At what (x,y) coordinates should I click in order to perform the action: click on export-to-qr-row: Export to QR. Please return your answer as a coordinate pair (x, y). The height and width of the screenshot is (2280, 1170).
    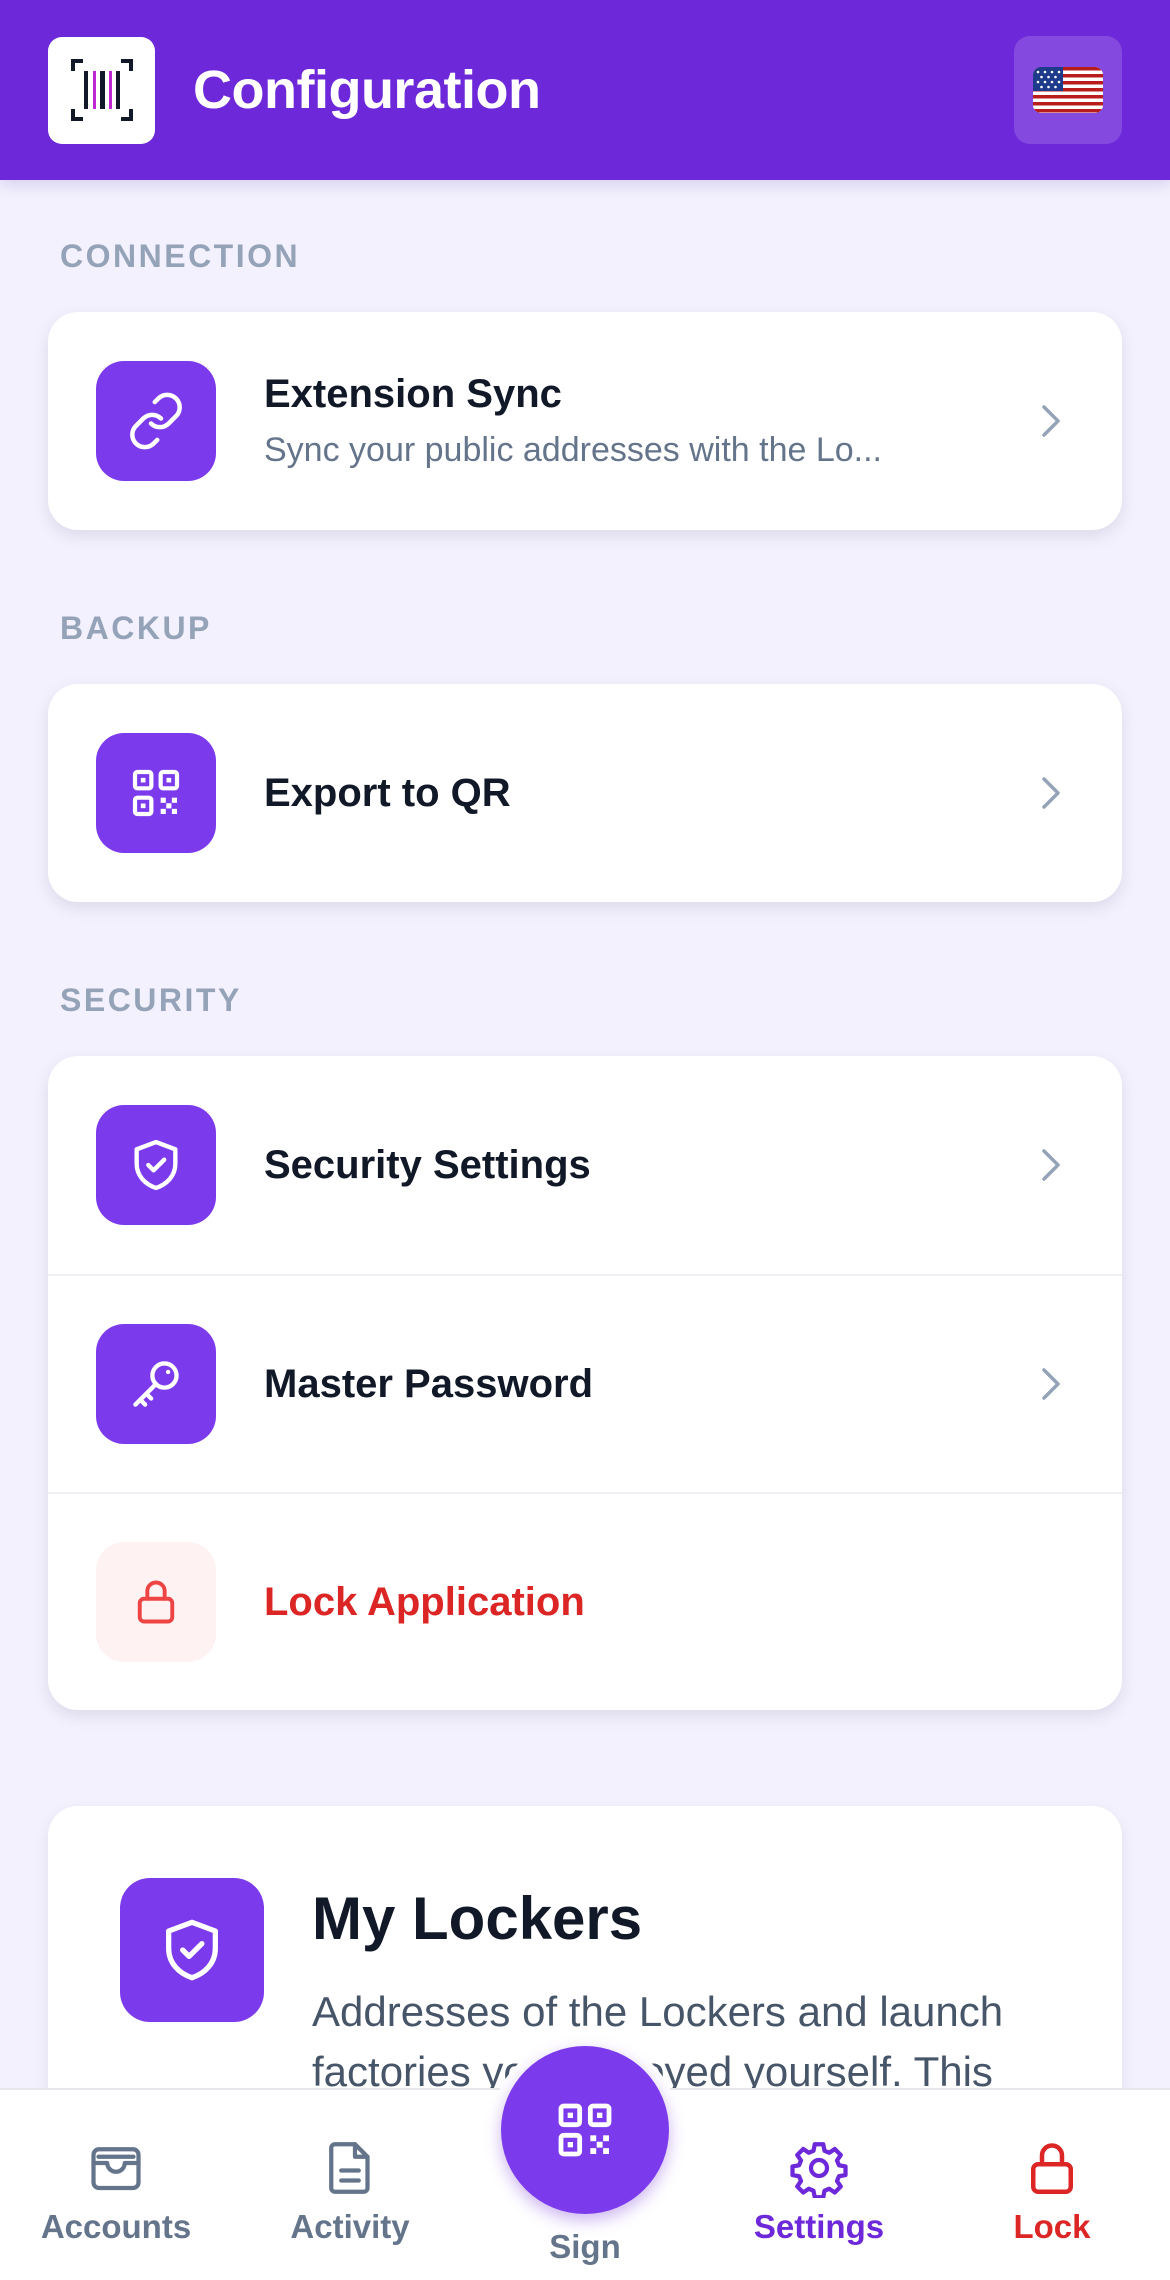
    Looking at the image, I should click on (585, 793).